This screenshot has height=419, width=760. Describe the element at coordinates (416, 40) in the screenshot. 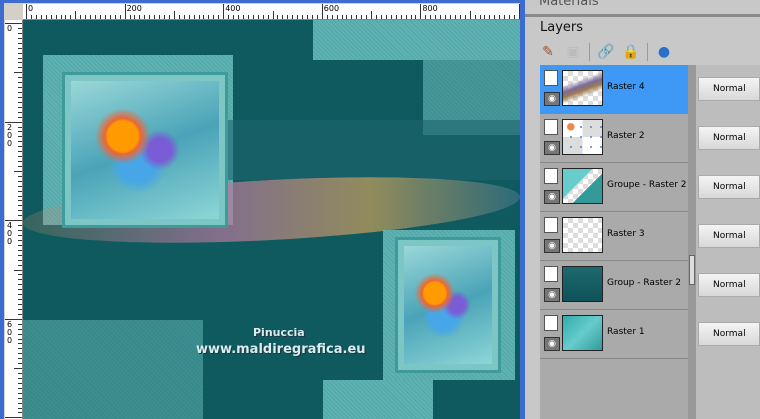

I see `texture-block` at that location.